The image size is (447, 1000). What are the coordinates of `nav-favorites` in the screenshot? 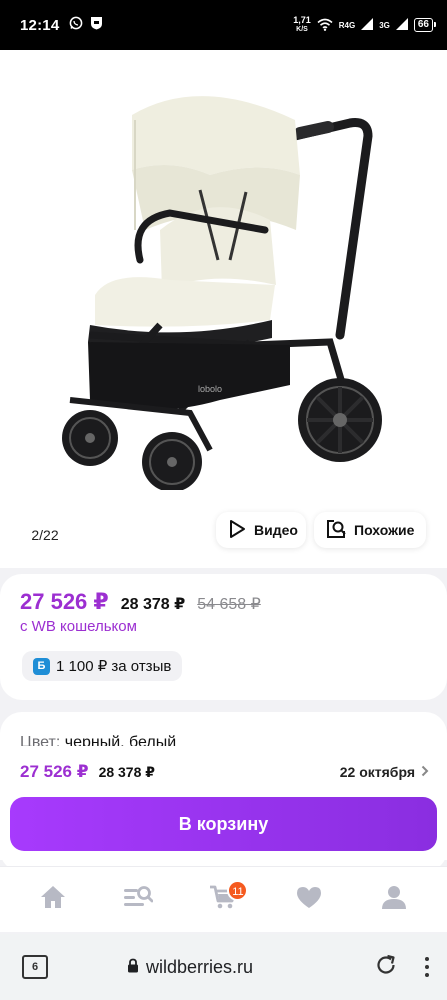 It's located at (309, 900).